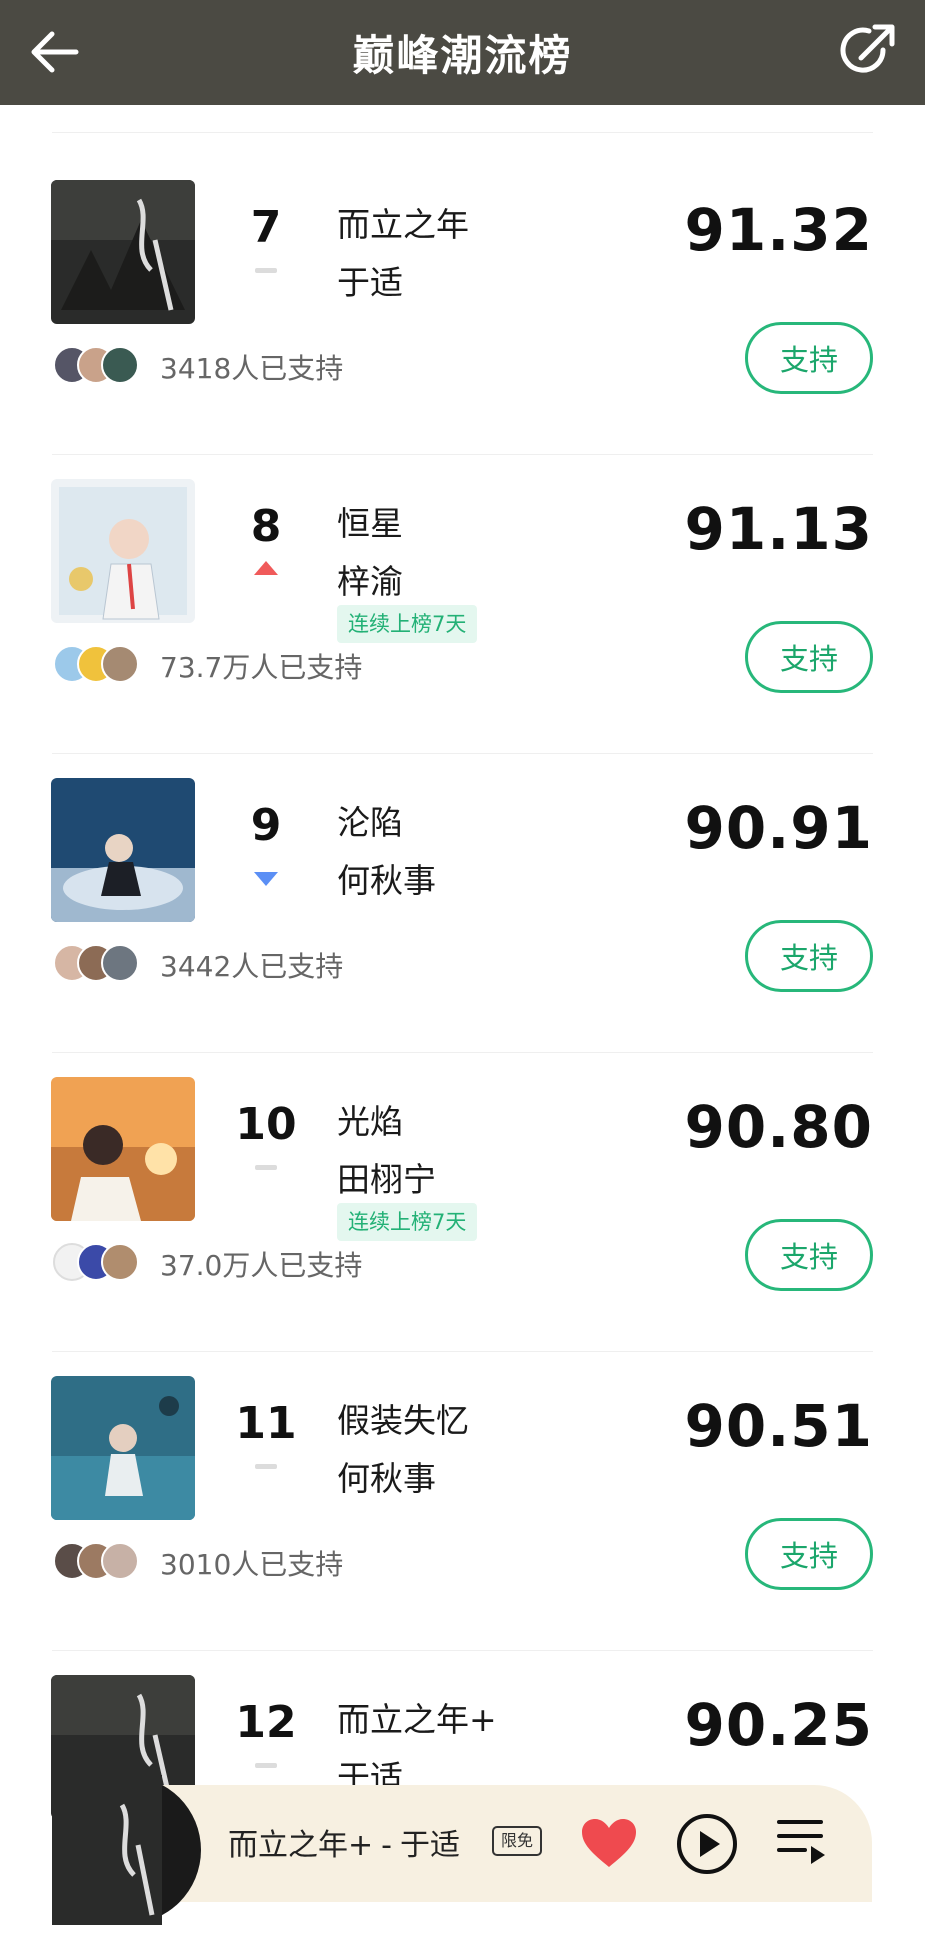 This screenshot has height=1950, width=925. Describe the element at coordinates (56, 52) in the screenshot. I see `back-arrow-icon` at that location.